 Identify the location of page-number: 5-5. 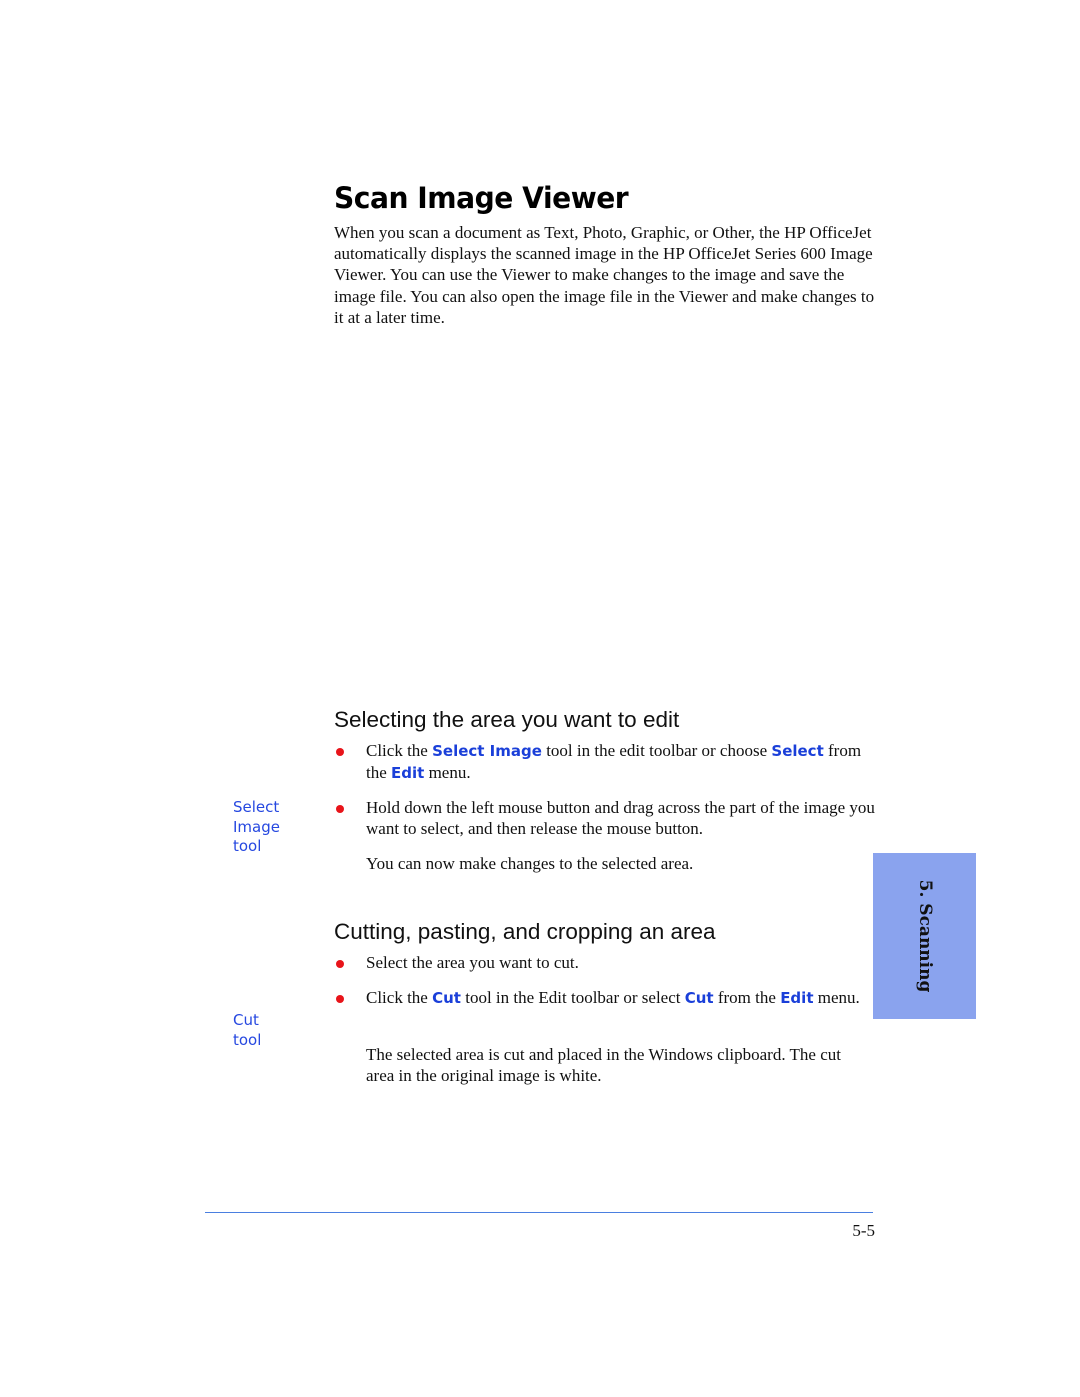
(863, 1230).